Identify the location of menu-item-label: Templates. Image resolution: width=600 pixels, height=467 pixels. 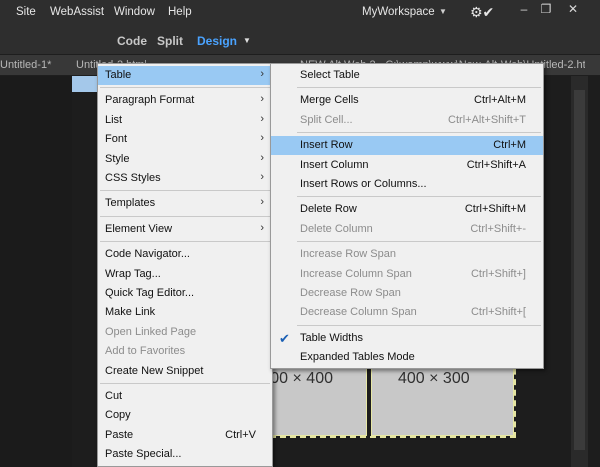
(130, 203).